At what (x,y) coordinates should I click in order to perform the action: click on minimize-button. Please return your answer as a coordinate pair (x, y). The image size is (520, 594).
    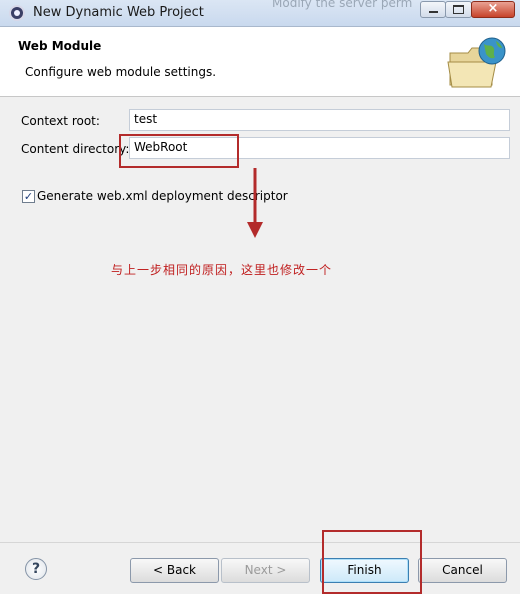
    Looking at the image, I should click on (433, 9).